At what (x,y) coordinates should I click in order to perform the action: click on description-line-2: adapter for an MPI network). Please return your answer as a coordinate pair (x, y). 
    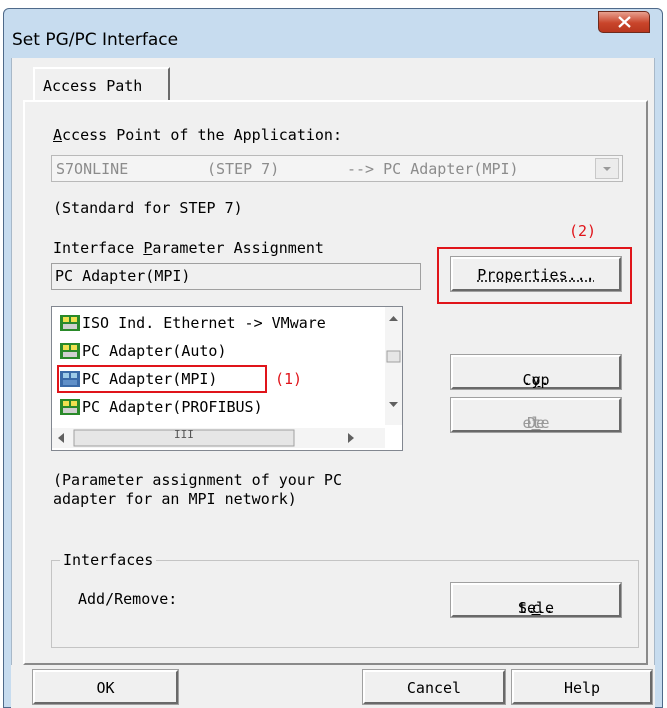
    Looking at the image, I should click on (175, 499).